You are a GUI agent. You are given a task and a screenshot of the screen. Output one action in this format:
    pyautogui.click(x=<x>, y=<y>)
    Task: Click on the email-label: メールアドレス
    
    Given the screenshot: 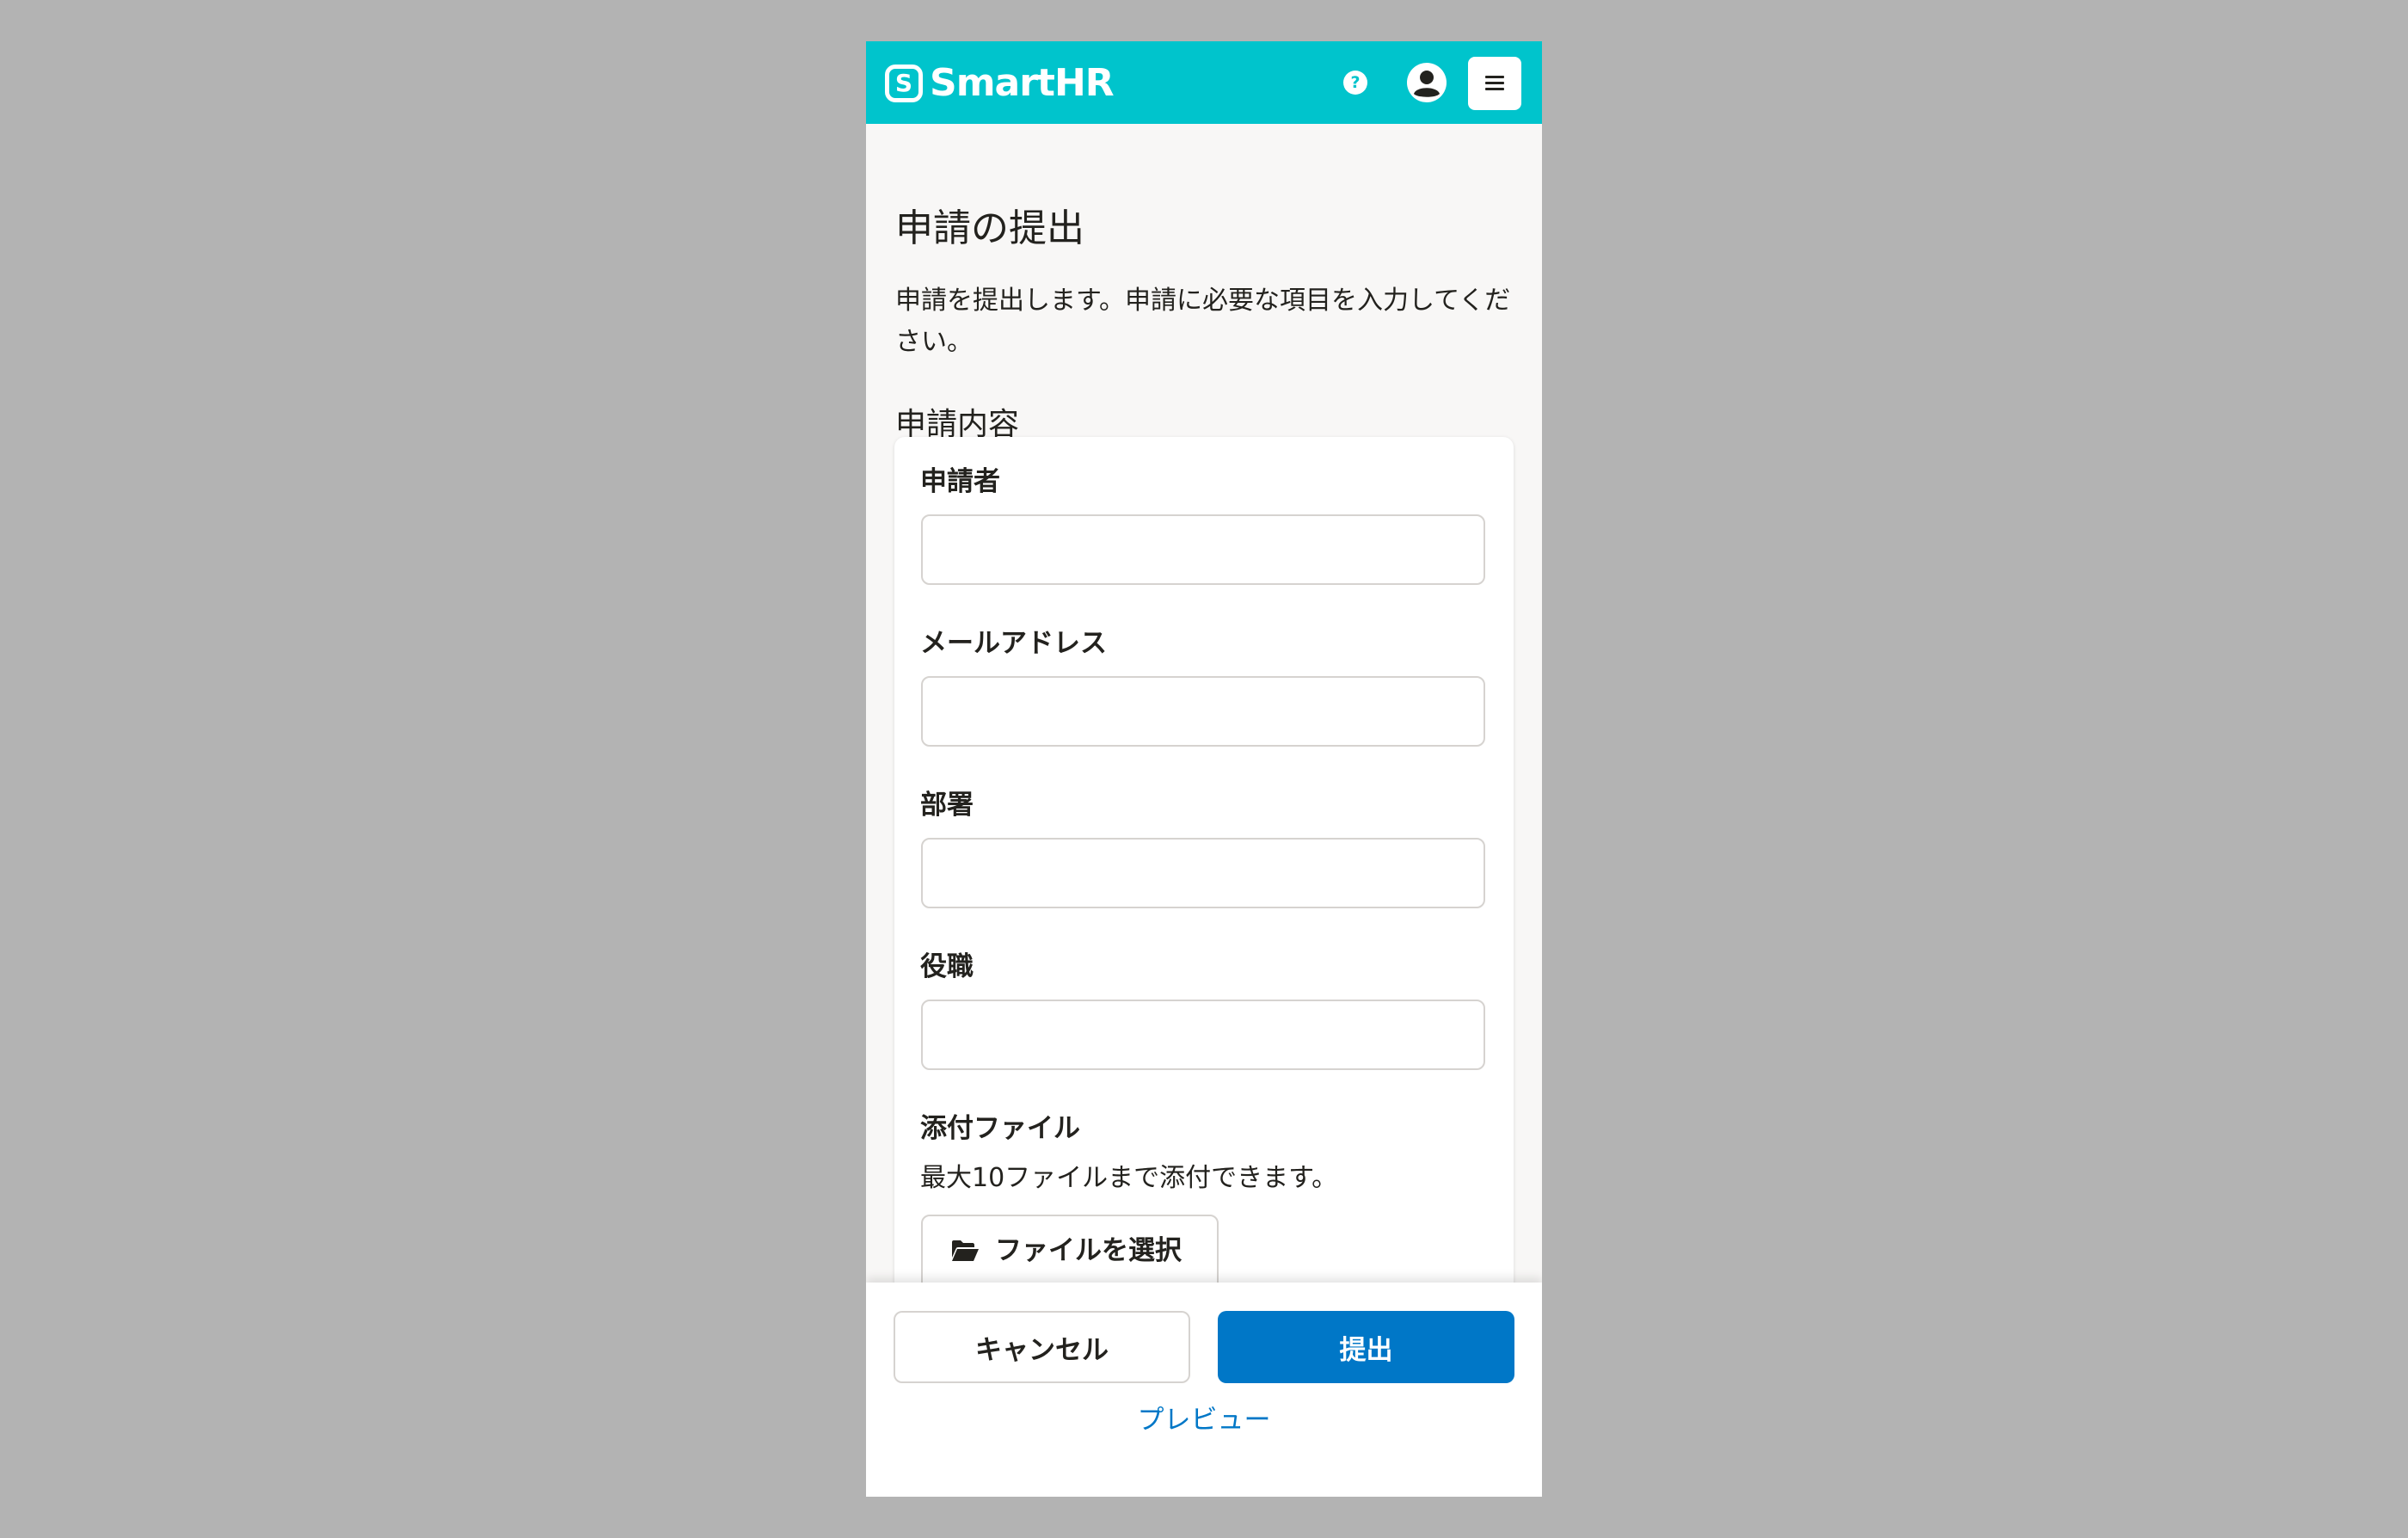 What is the action you would take?
    pyautogui.click(x=1014, y=643)
    